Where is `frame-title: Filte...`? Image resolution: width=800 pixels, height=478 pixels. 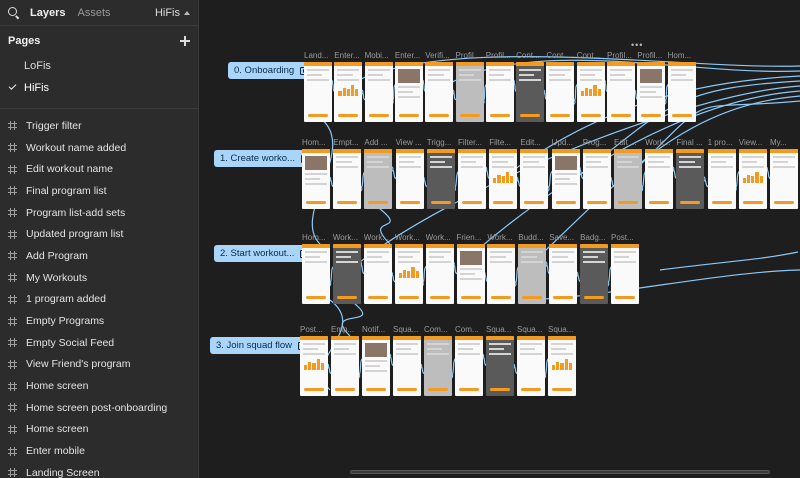
frame-title: Filte... is located at coordinates (504, 142).